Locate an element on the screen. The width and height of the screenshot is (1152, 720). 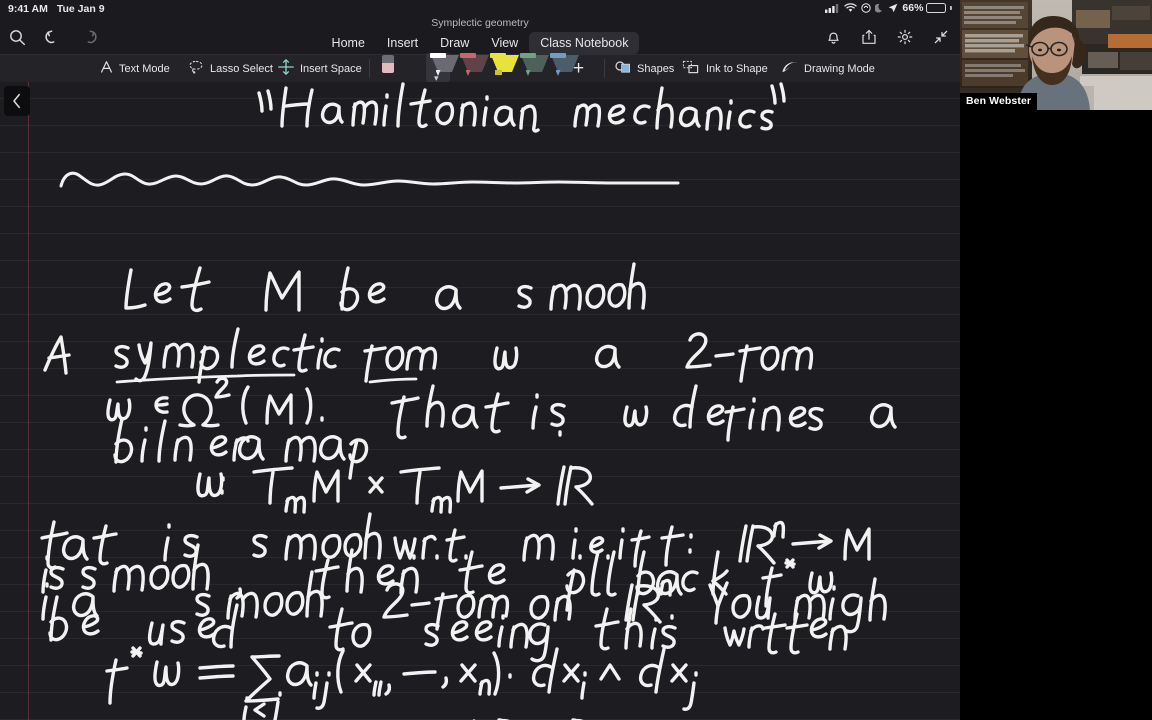
pen-red-tip is located at coordinates (468, 73).